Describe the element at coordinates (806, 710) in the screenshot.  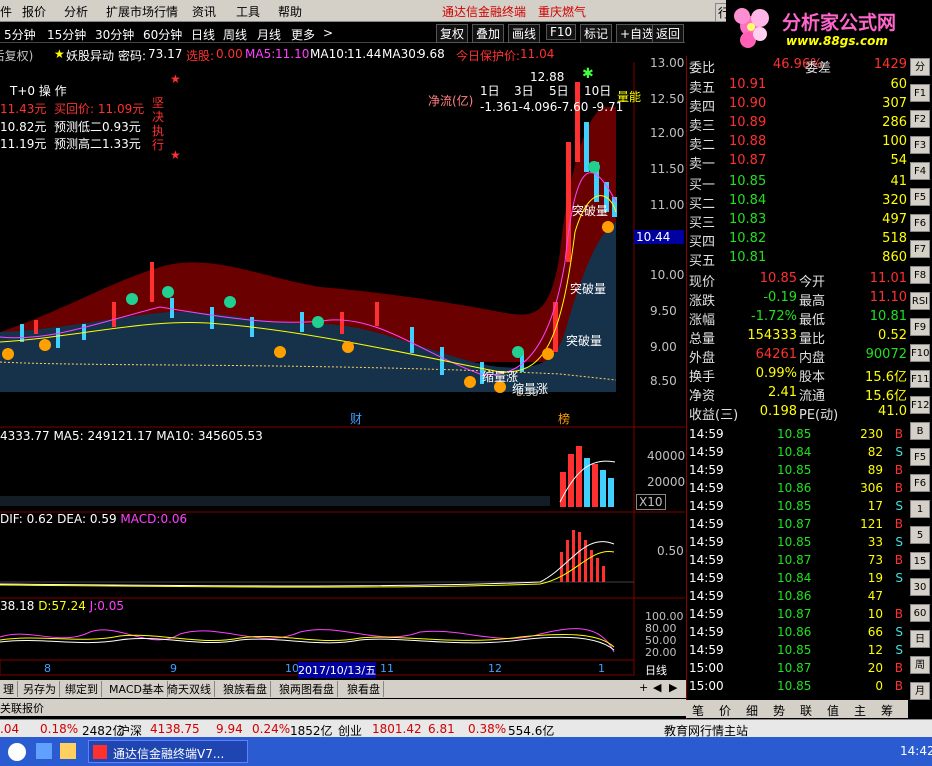
I see `quote-tab: 联` at that location.